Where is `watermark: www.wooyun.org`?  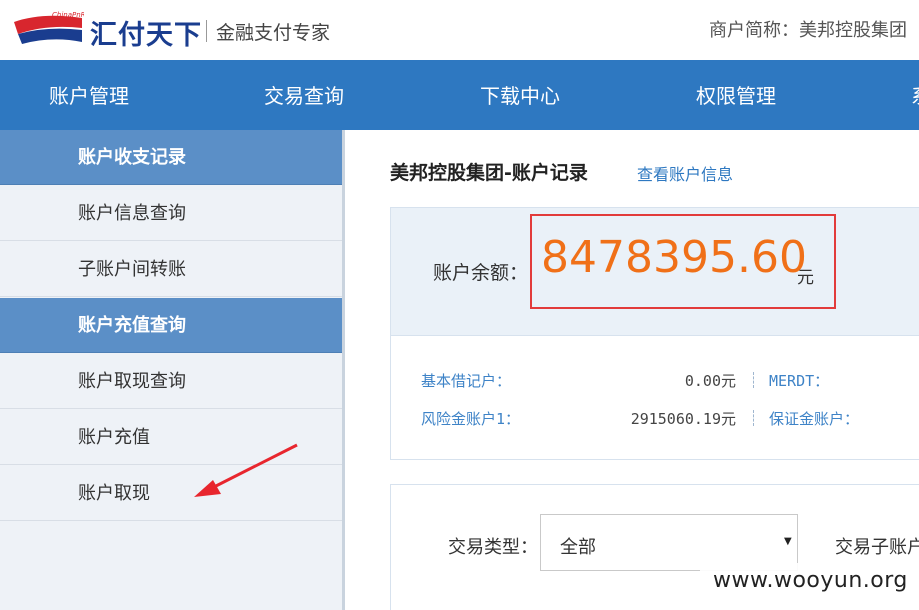 watermark: www.wooyun.org is located at coordinates (810, 580).